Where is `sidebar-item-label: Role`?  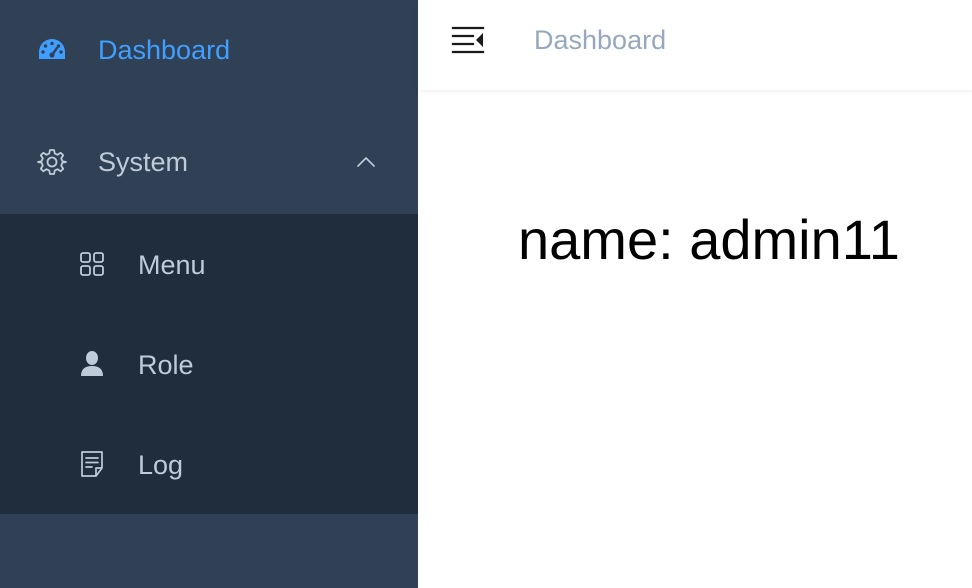 sidebar-item-label: Role is located at coordinates (166, 365).